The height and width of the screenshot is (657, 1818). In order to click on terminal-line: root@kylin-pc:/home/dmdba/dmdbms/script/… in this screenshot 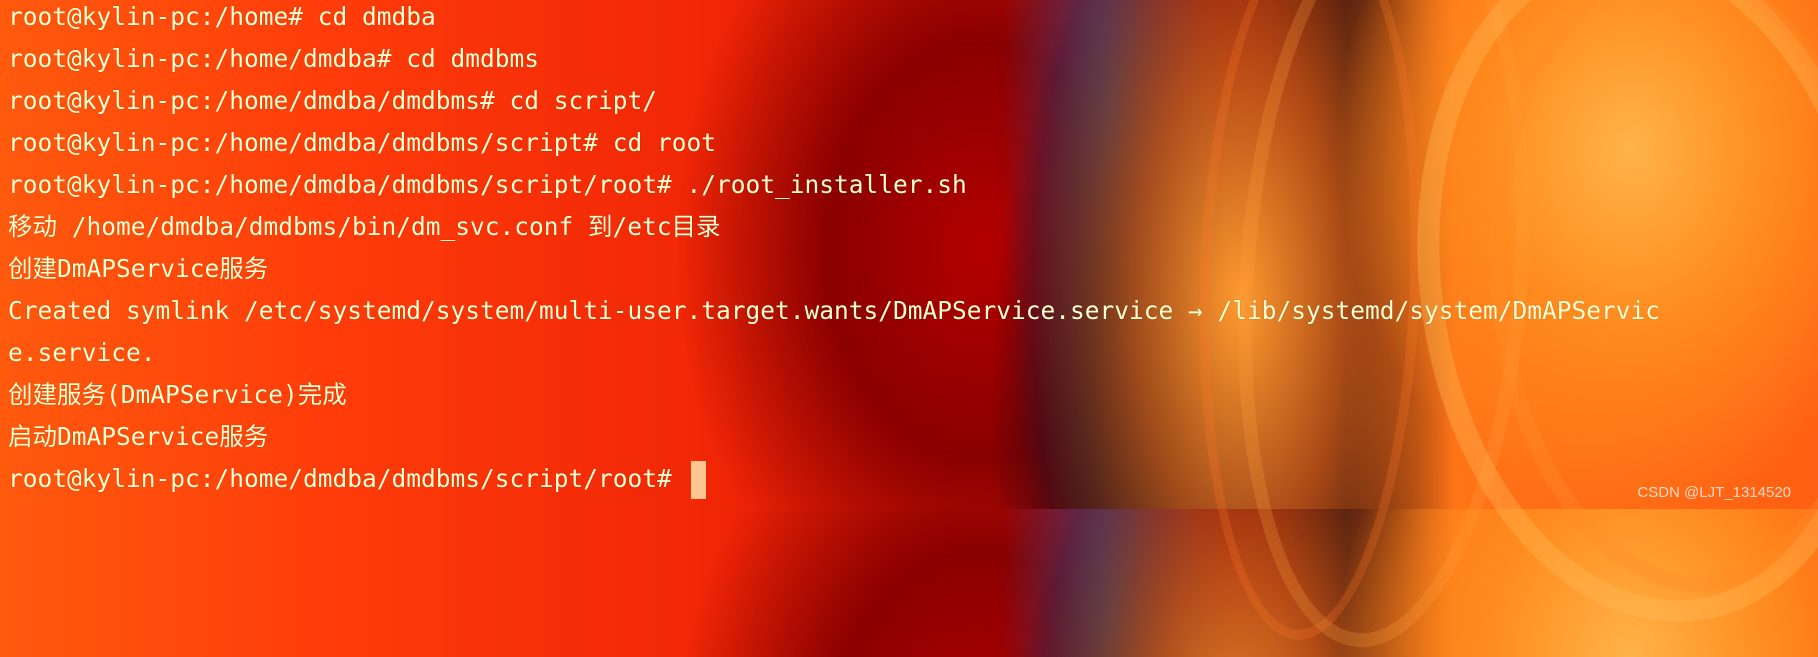, I will do `click(487, 184)`.